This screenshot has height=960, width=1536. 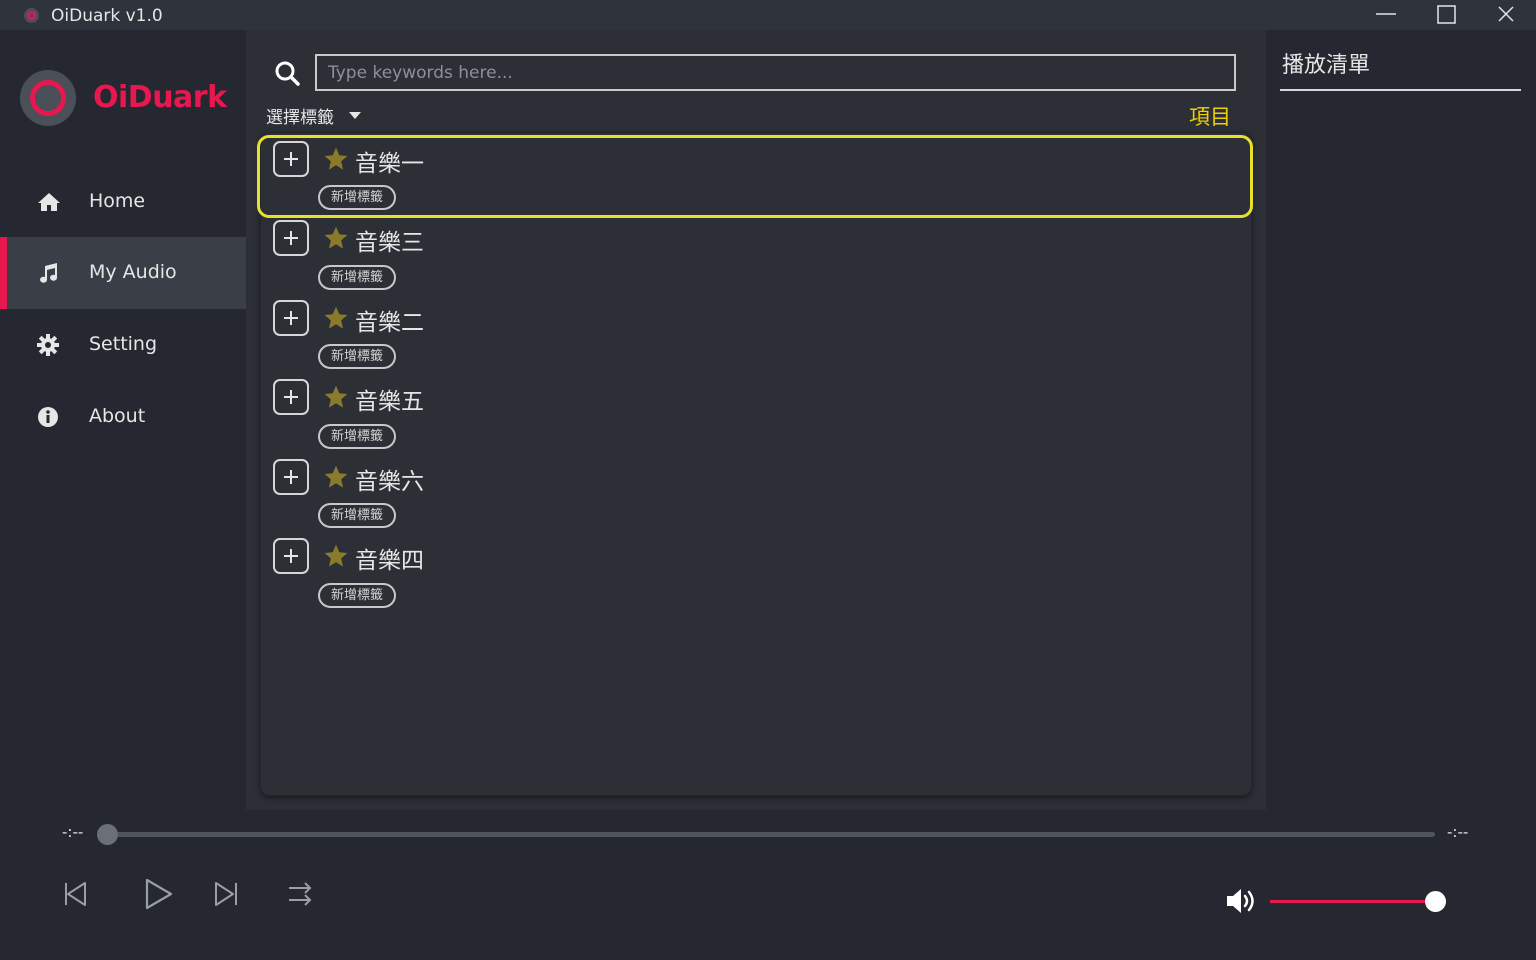 I want to click on sidebar-item-my-audio: My Audio, so click(x=123, y=273).